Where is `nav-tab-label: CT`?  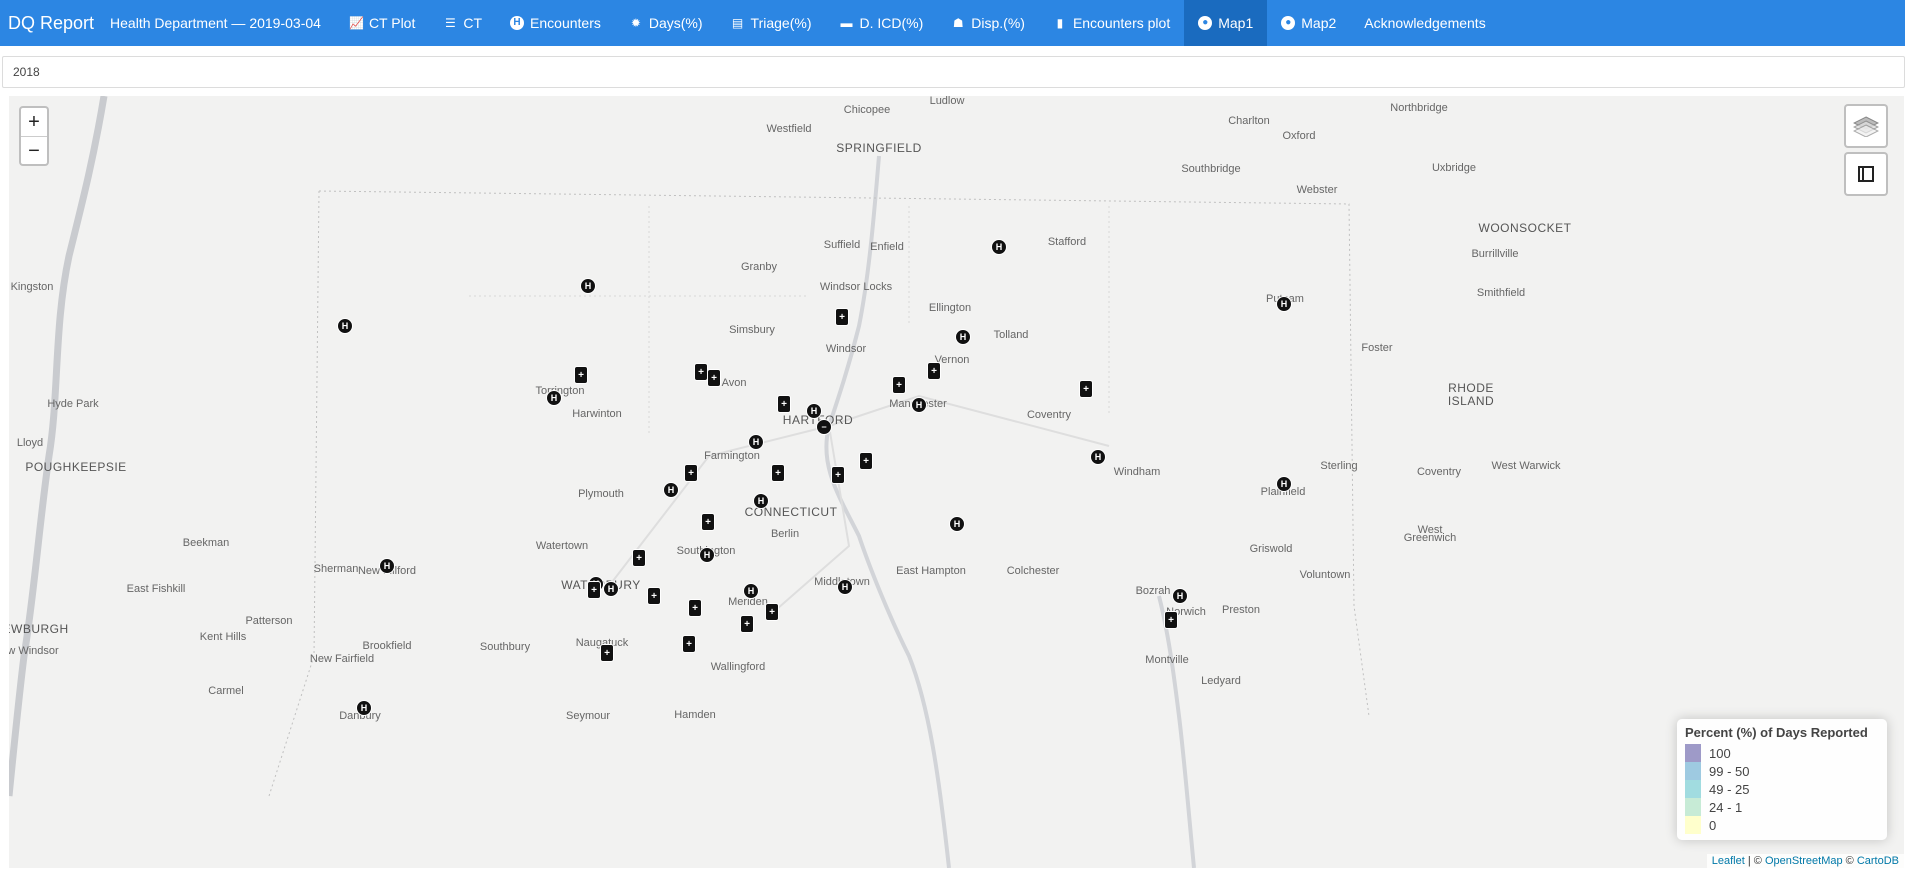
nav-tab-label: CT is located at coordinates (473, 23).